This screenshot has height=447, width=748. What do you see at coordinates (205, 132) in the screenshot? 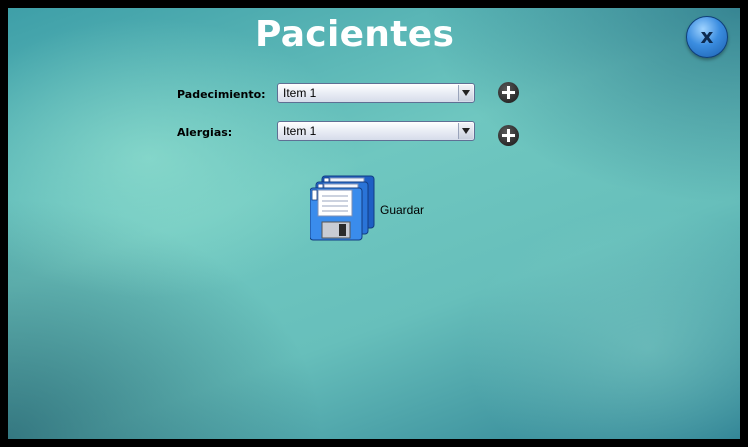
I see `alergias-label: Alergias:` at bounding box center [205, 132].